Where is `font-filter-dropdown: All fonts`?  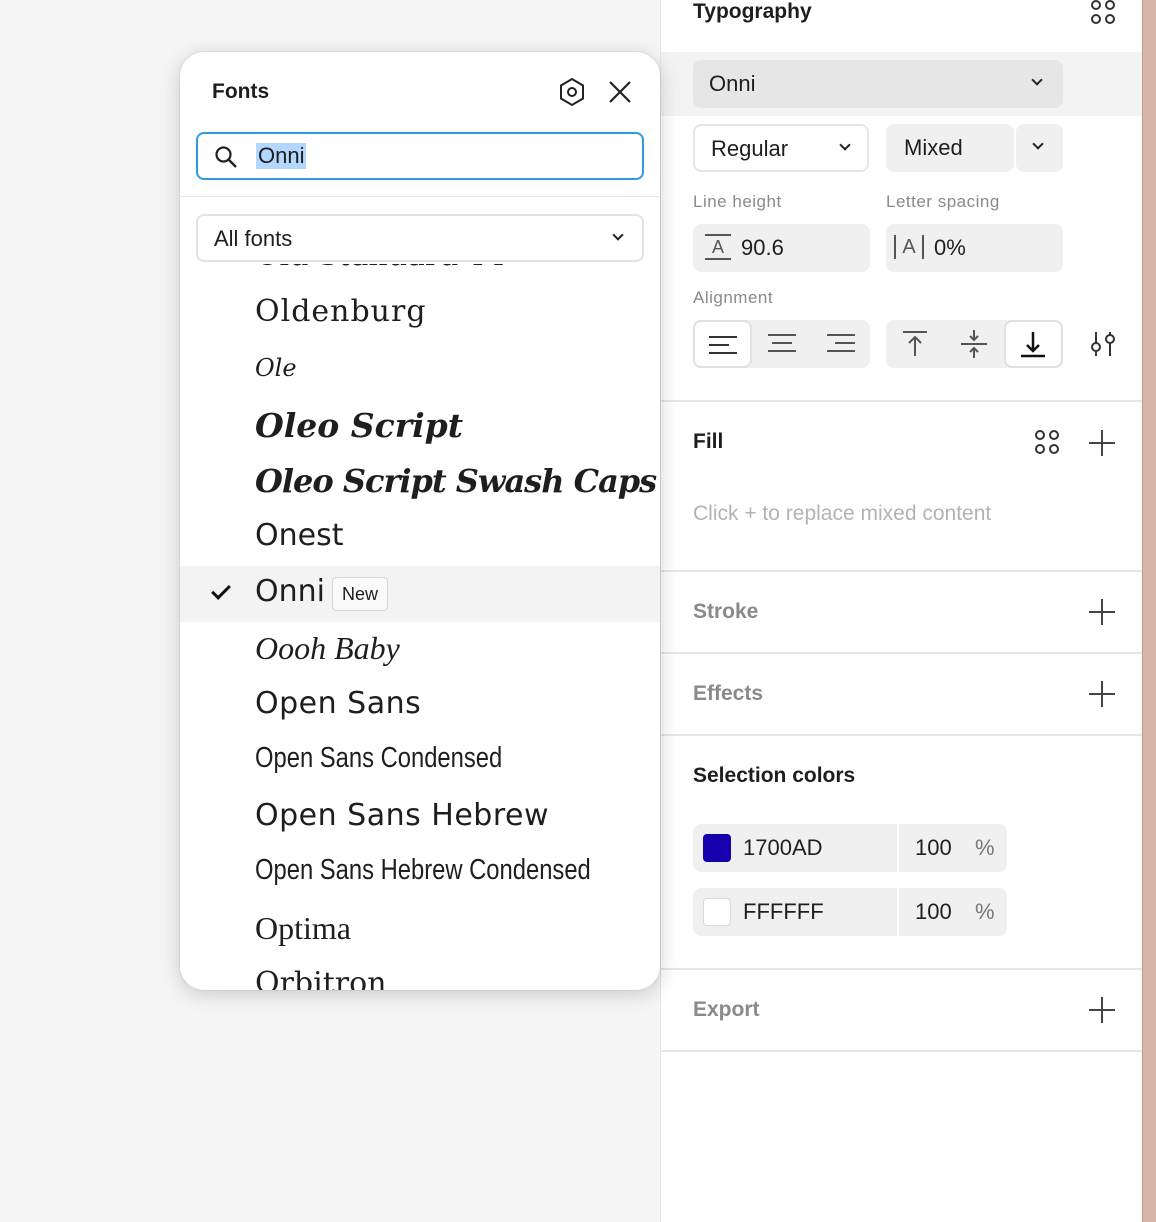
font-filter-dropdown: All fonts is located at coordinates (420, 238).